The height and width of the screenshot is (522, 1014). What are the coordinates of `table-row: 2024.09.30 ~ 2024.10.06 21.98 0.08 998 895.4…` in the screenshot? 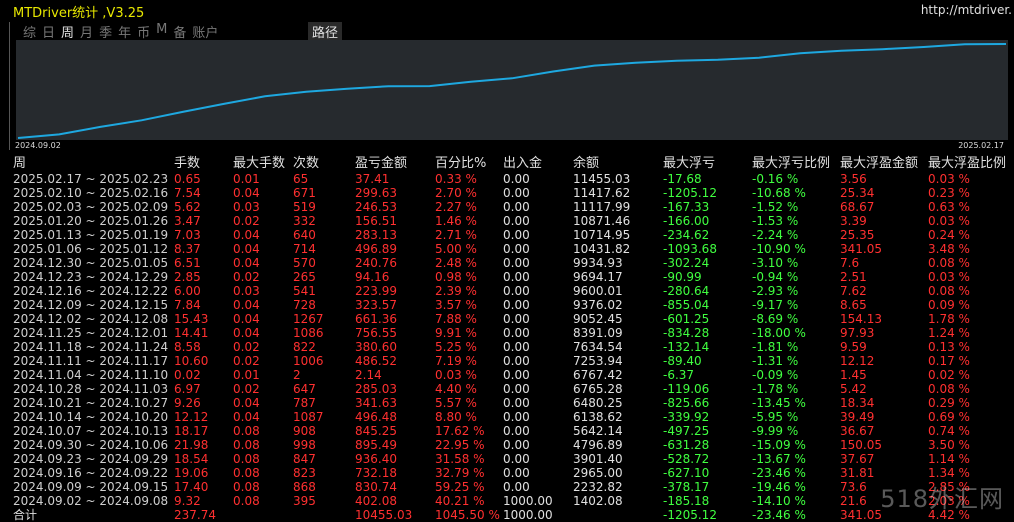 It's located at (513, 445).